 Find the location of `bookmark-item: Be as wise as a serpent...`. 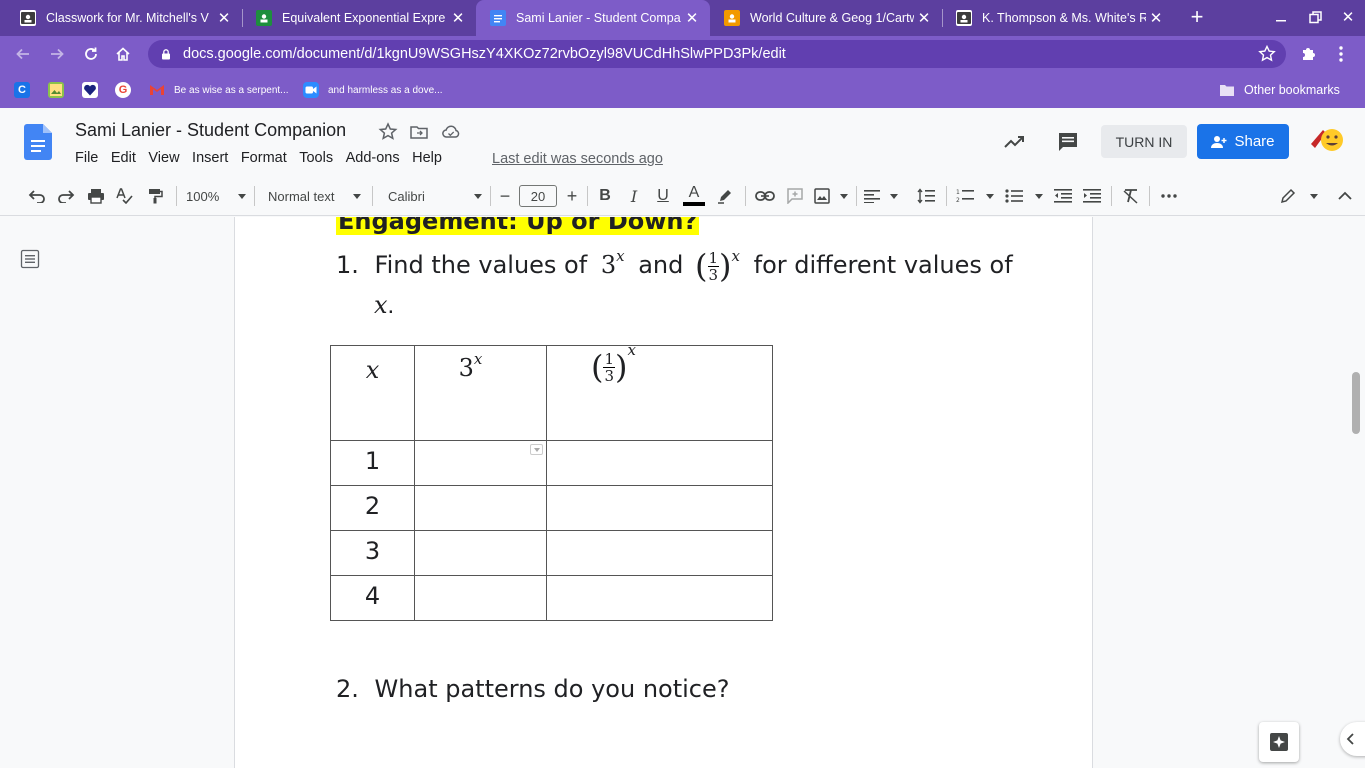

bookmark-item: Be as wise as a serpent... is located at coordinates (219, 90).